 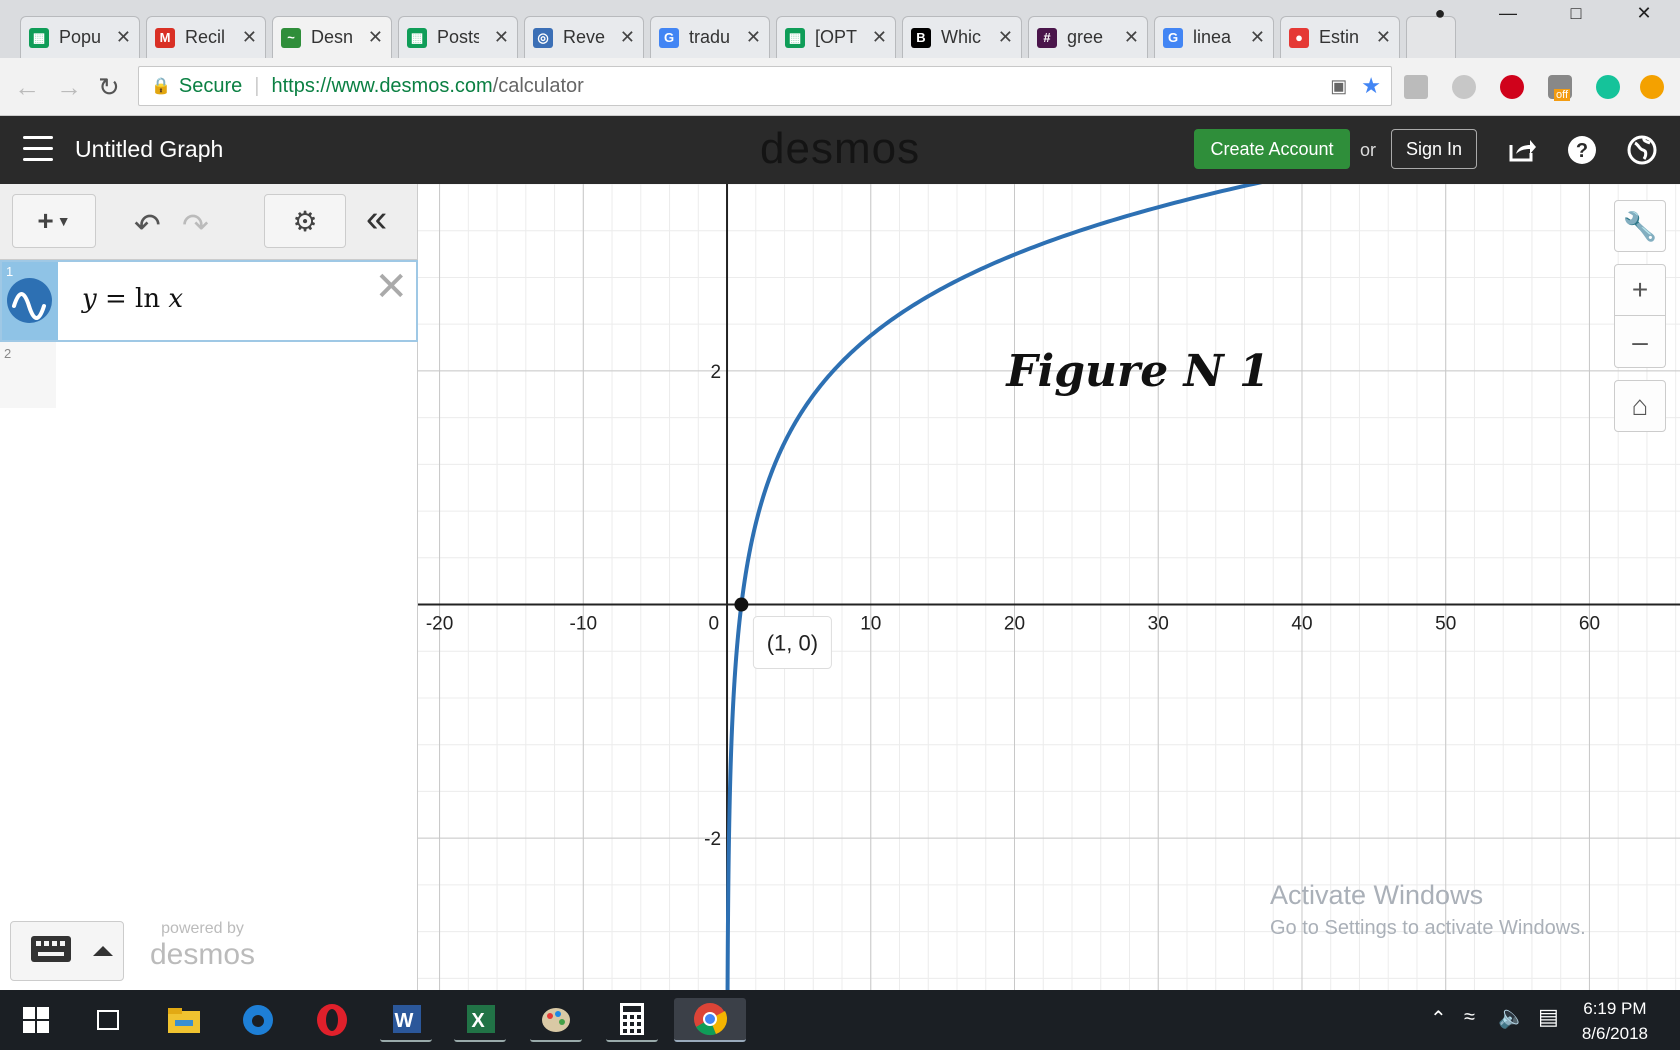 I want to click on extension-circle-icon, so click(x=1464, y=87).